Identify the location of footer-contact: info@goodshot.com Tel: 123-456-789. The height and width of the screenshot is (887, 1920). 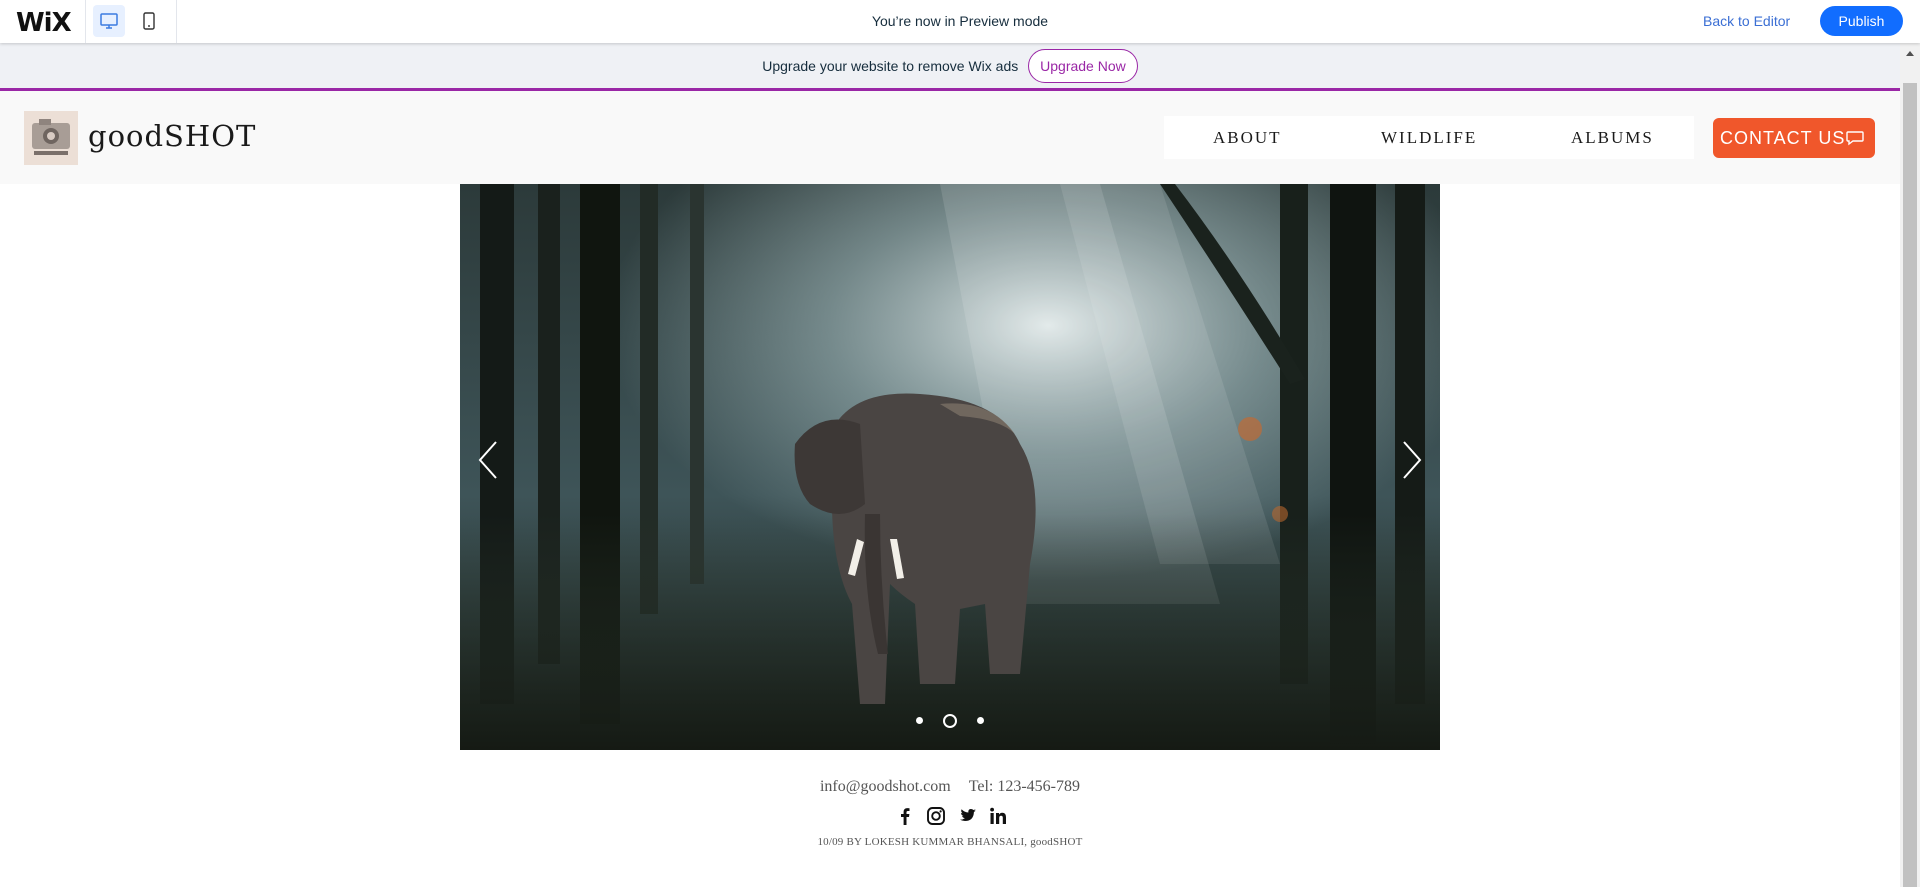
(950, 787).